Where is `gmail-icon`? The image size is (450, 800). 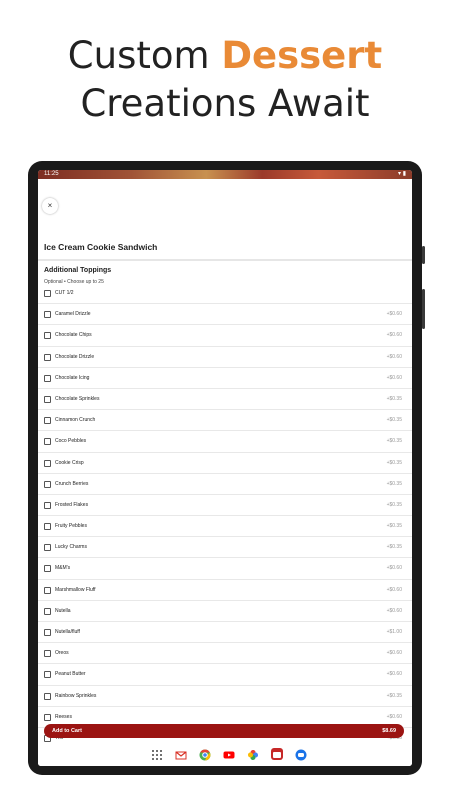 gmail-icon is located at coordinates (181, 754).